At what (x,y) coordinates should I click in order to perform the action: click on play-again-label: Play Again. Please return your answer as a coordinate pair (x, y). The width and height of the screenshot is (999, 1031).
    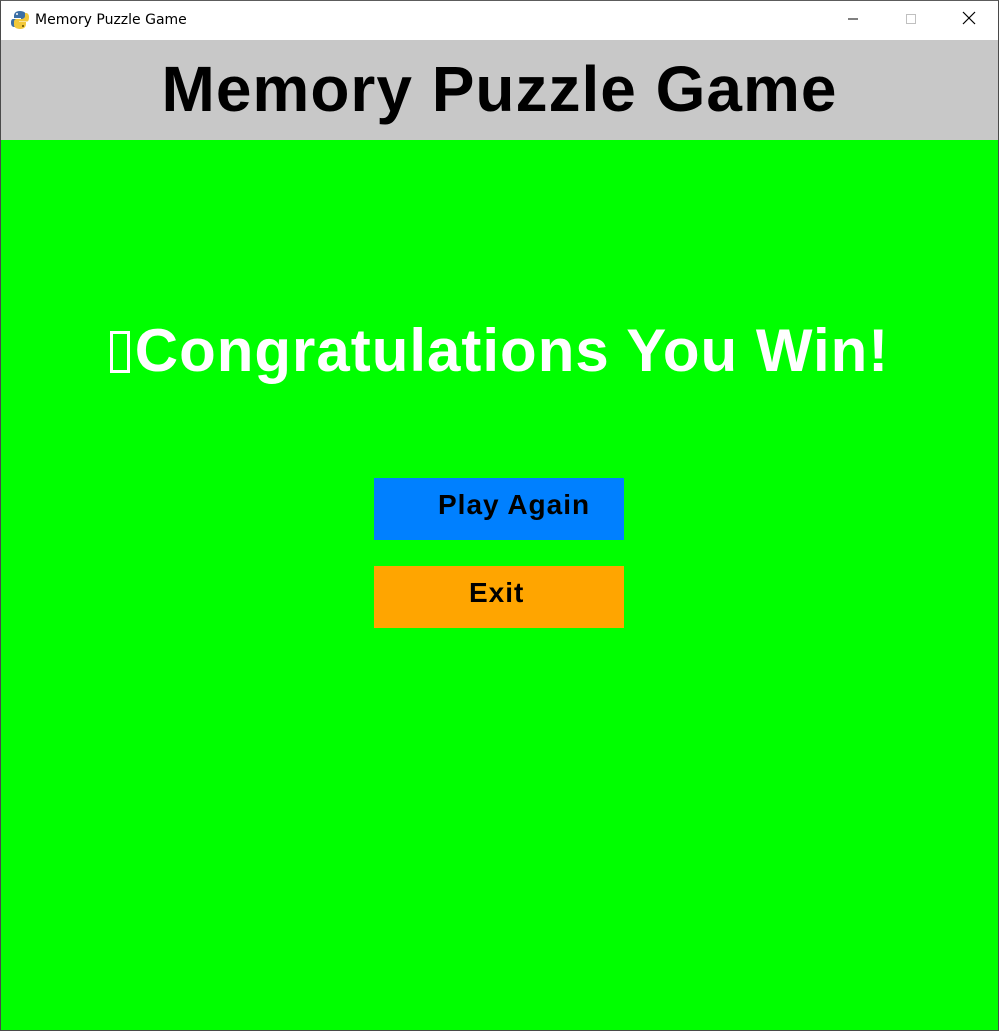
    Looking at the image, I should click on (514, 504).